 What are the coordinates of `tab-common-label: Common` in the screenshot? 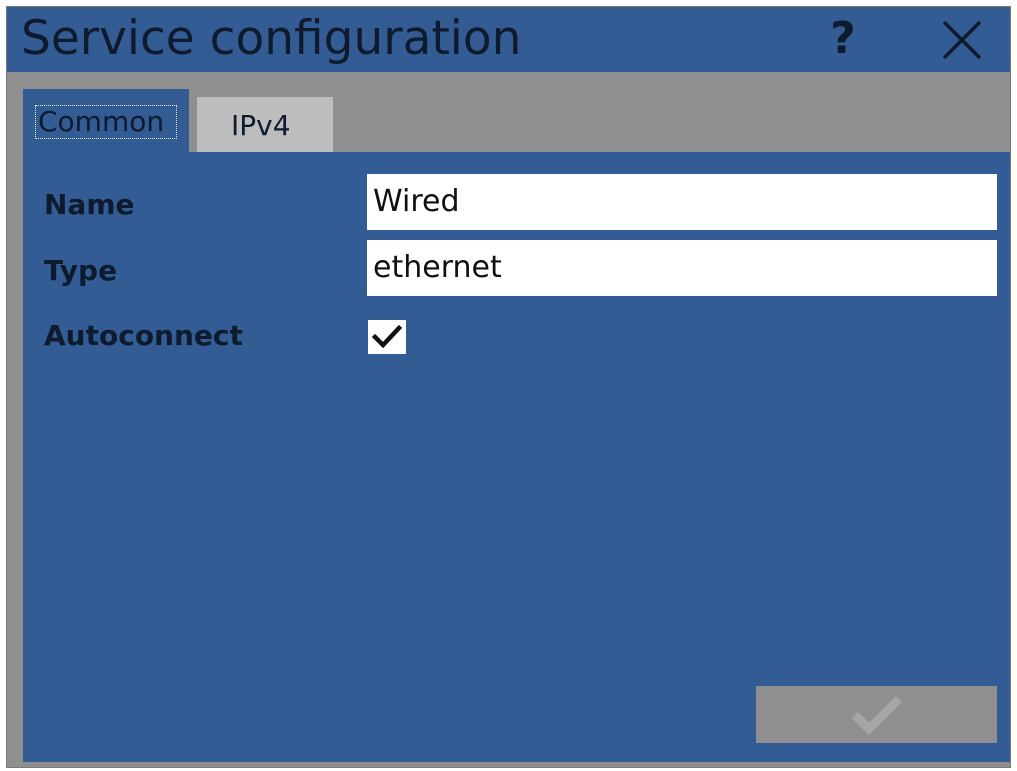 It's located at (106, 122).